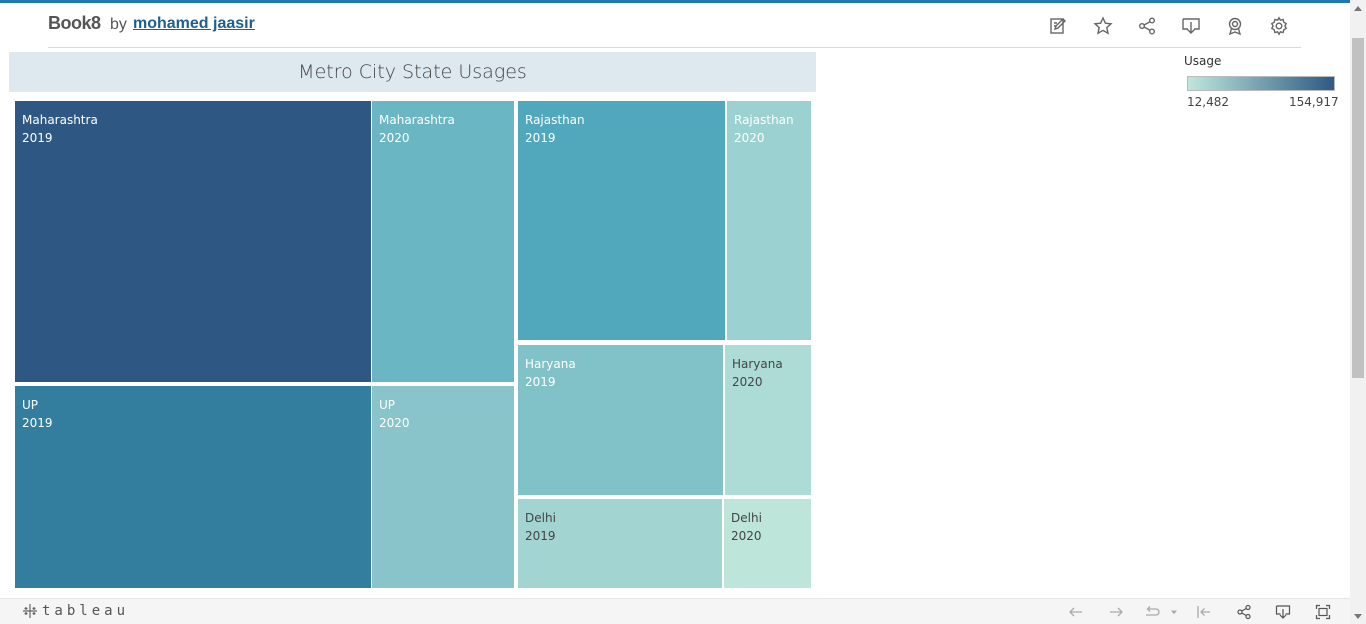 This screenshot has height=624, width=1366. What do you see at coordinates (620, 543) in the screenshot?
I see `treemap-tile-delhi-2019: Delhi 2019` at bounding box center [620, 543].